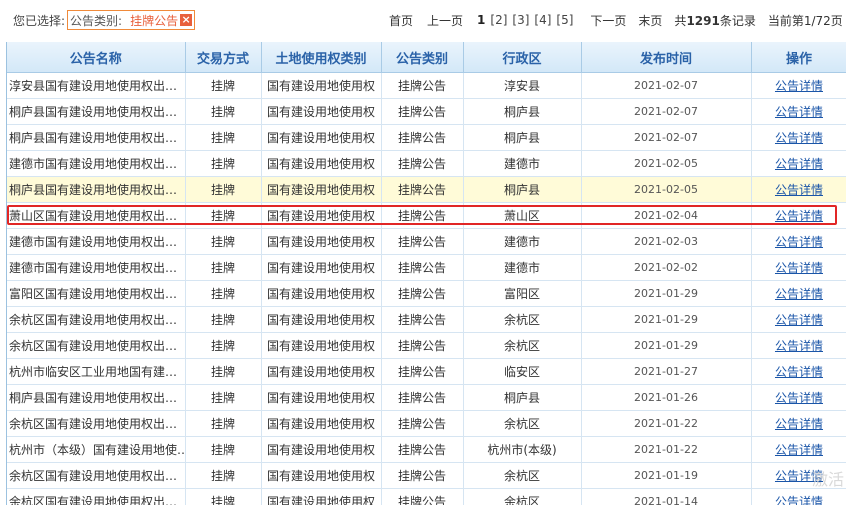 This screenshot has width=846, height=505. I want to click on next-page-link: 下一页, so click(608, 20).